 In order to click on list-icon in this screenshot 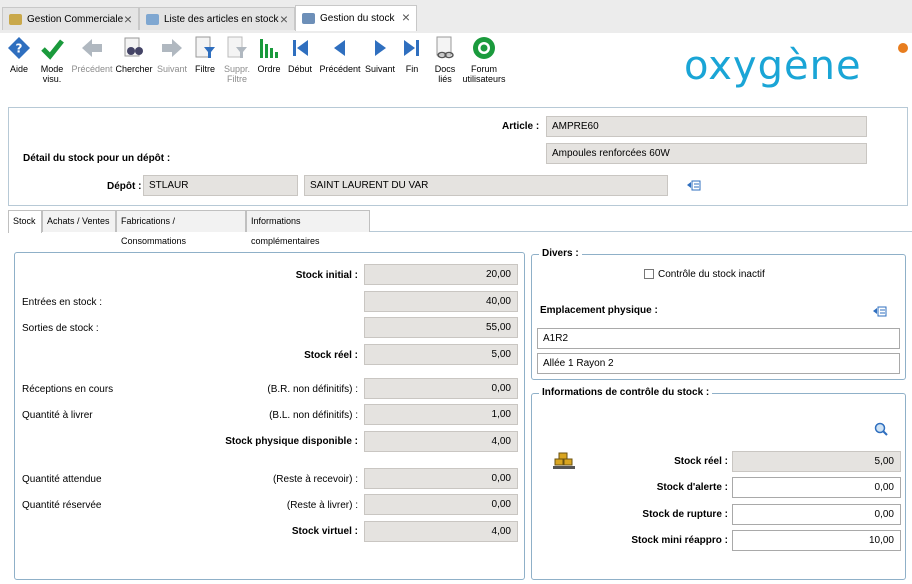, I will do `click(152, 19)`.